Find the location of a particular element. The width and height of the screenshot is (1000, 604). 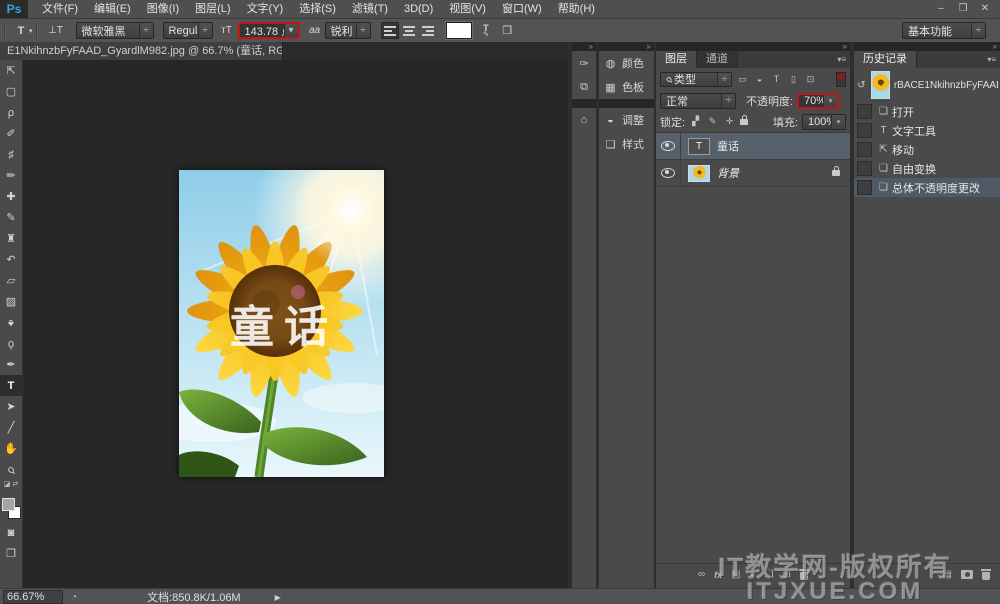

background-layer-thumbnail is located at coordinates (699, 173).